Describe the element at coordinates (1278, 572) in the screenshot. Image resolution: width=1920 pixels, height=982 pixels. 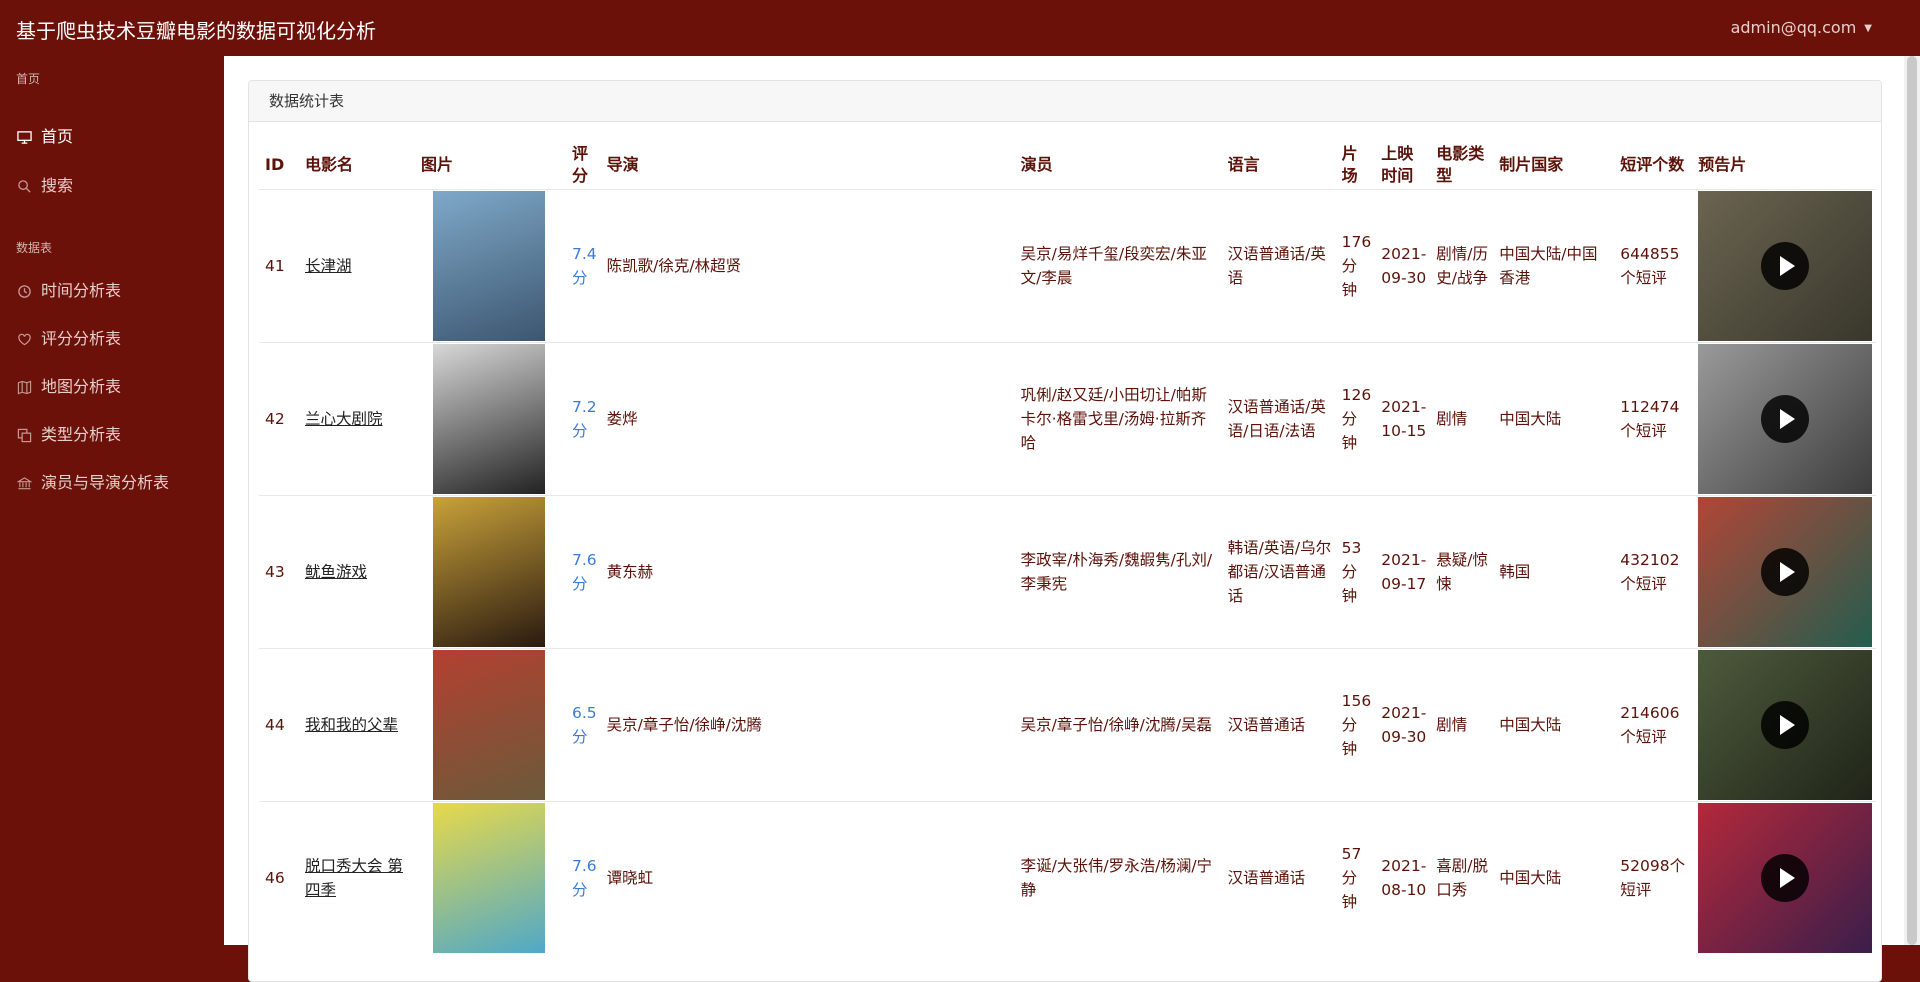
I see `movie-language: 韩语/英语/乌尔都语/汉语普通话` at that location.